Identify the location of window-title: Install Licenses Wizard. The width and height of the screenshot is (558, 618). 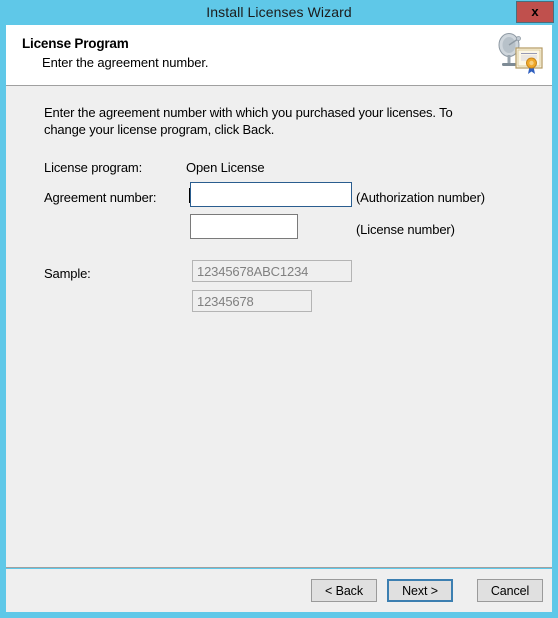
(279, 12).